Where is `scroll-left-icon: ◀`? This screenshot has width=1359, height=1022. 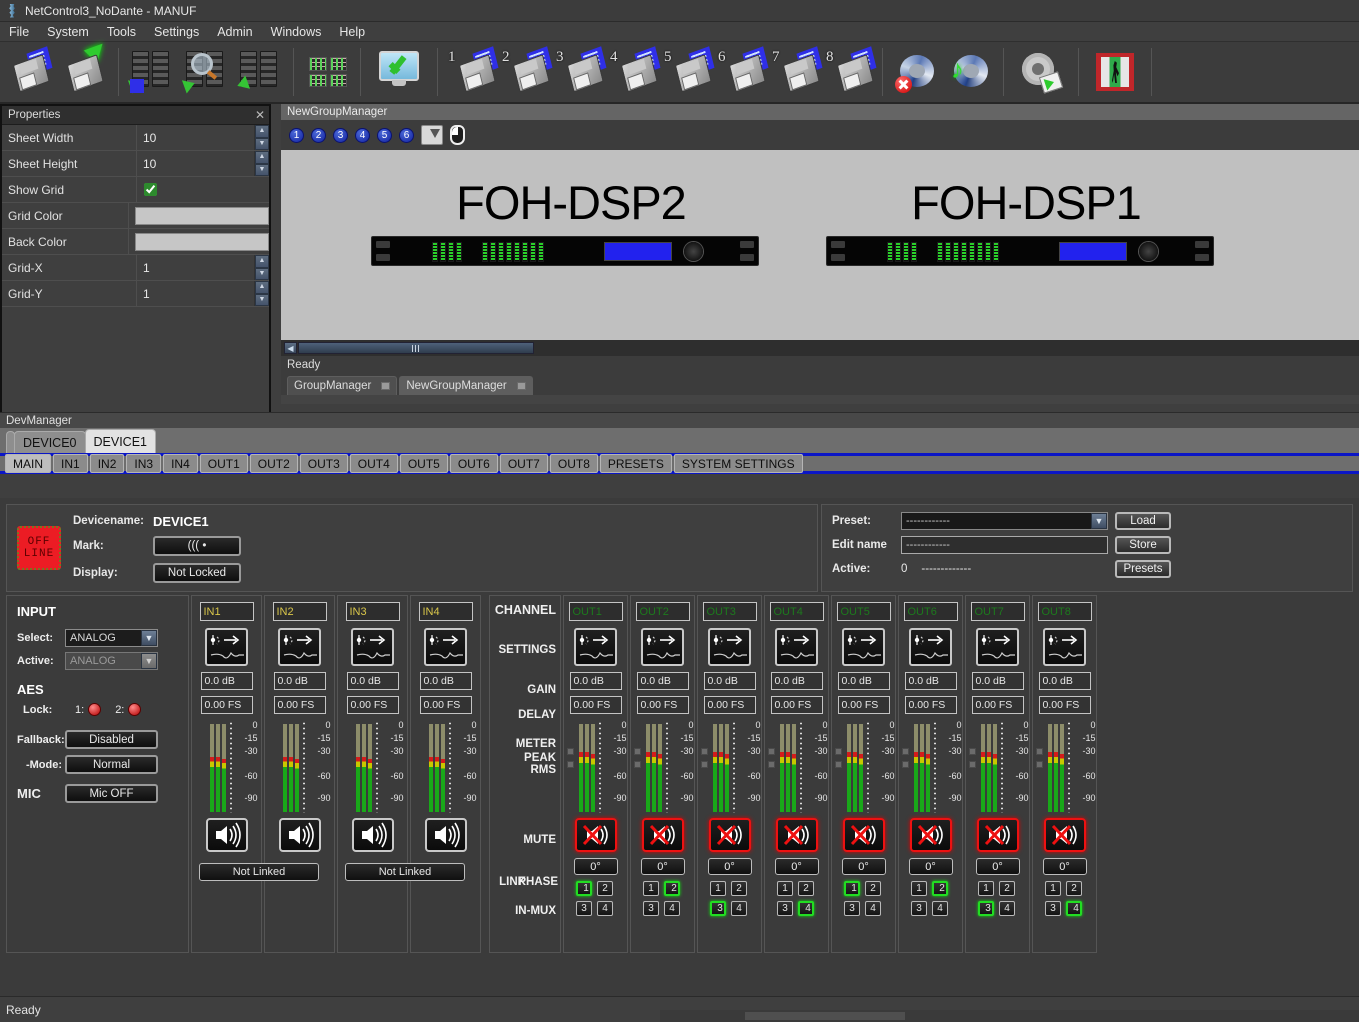
scroll-left-icon: ◀ is located at coordinates (290, 348).